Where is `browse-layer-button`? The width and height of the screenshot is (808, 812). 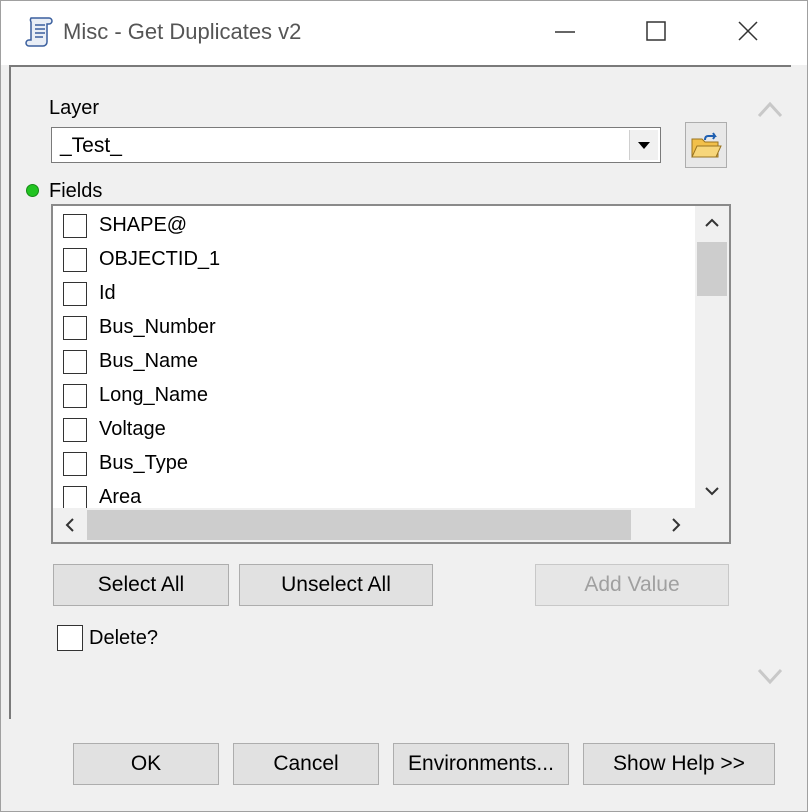
browse-layer-button is located at coordinates (706, 145).